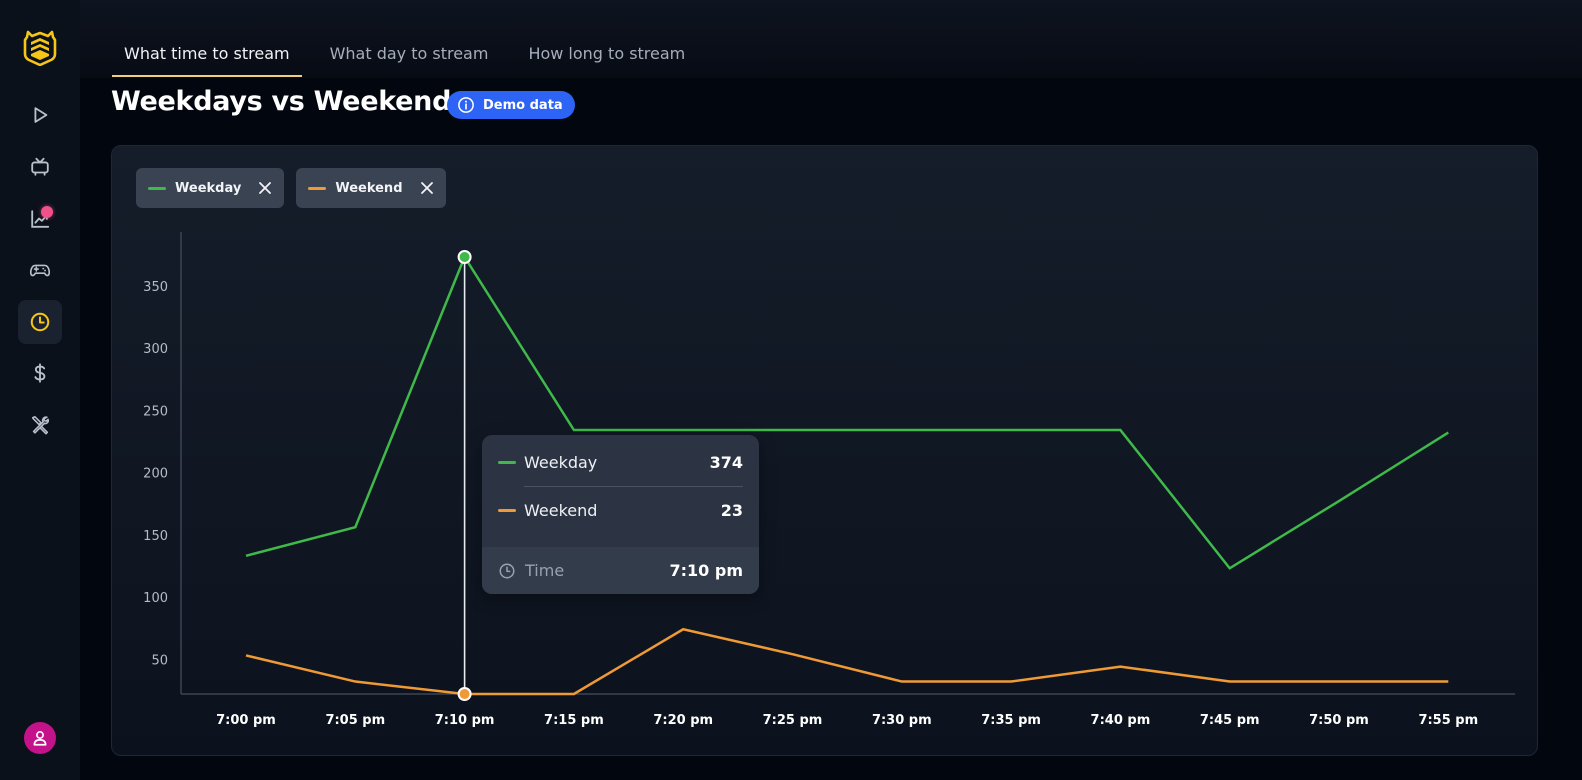 The height and width of the screenshot is (780, 1582). What do you see at coordinates (507, 462) in the screenshot?
I see `tooltip-swatch-weekday` at bounding box center [507, 462].